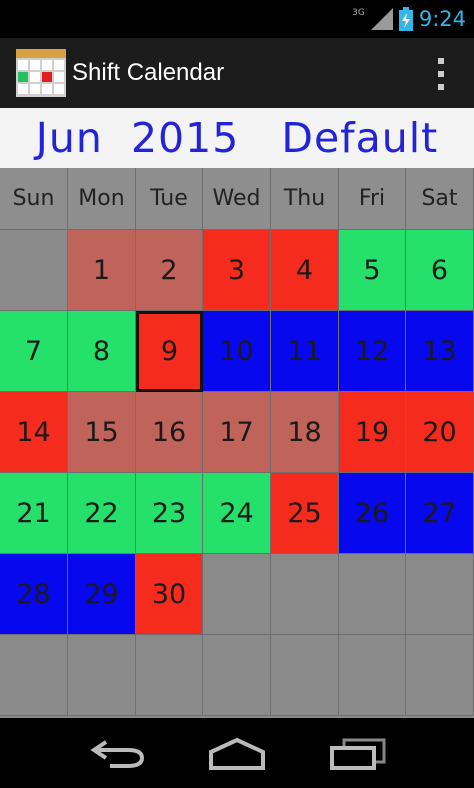  Describe the element at coordinates (440, 270) in the screenshot. I see `day-cell: 6` at that location.